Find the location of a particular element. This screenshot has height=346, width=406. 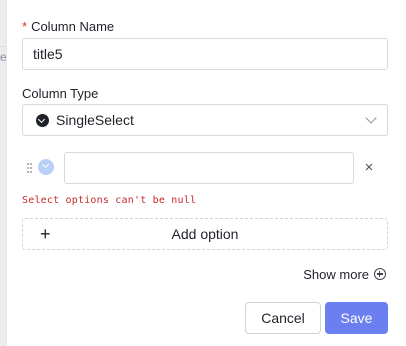

single-select-icon is located at coordinates (42, 120).